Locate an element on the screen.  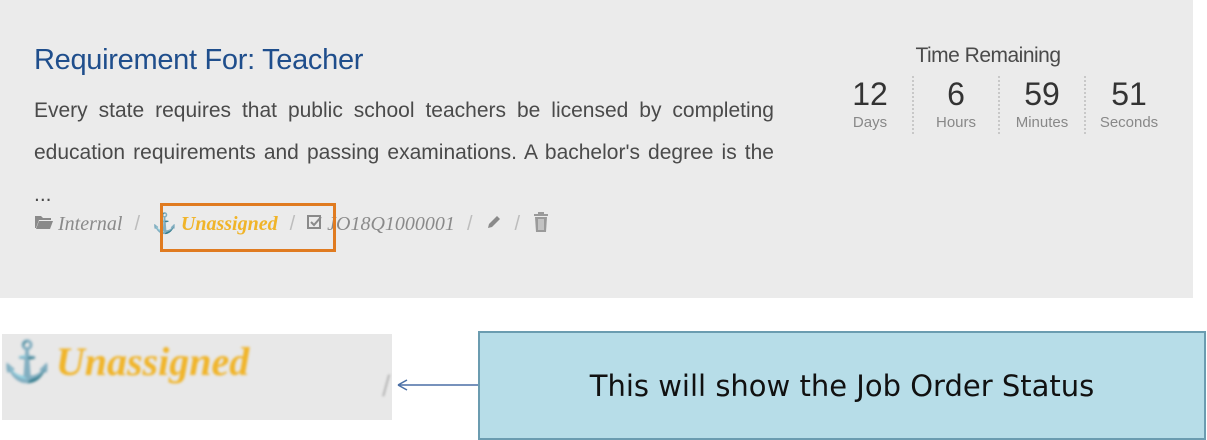
timer-label: Days is located at coordinates (870, 122).